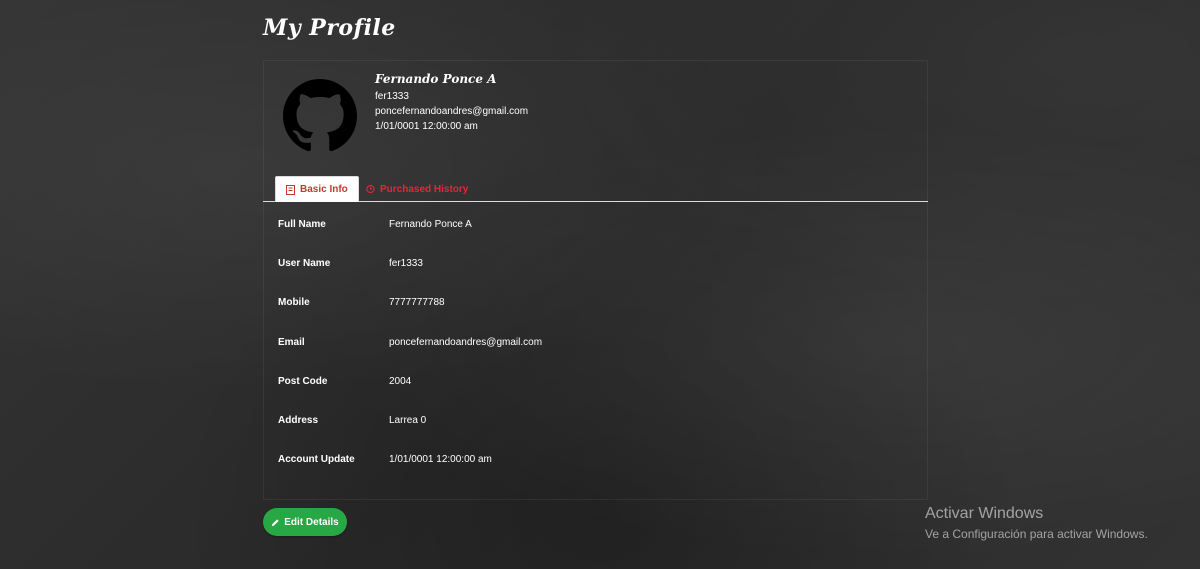  Describe the element at coordinates (430, 224) in the screenshot. I see `field-value: Fernando Ponce A` at that location.